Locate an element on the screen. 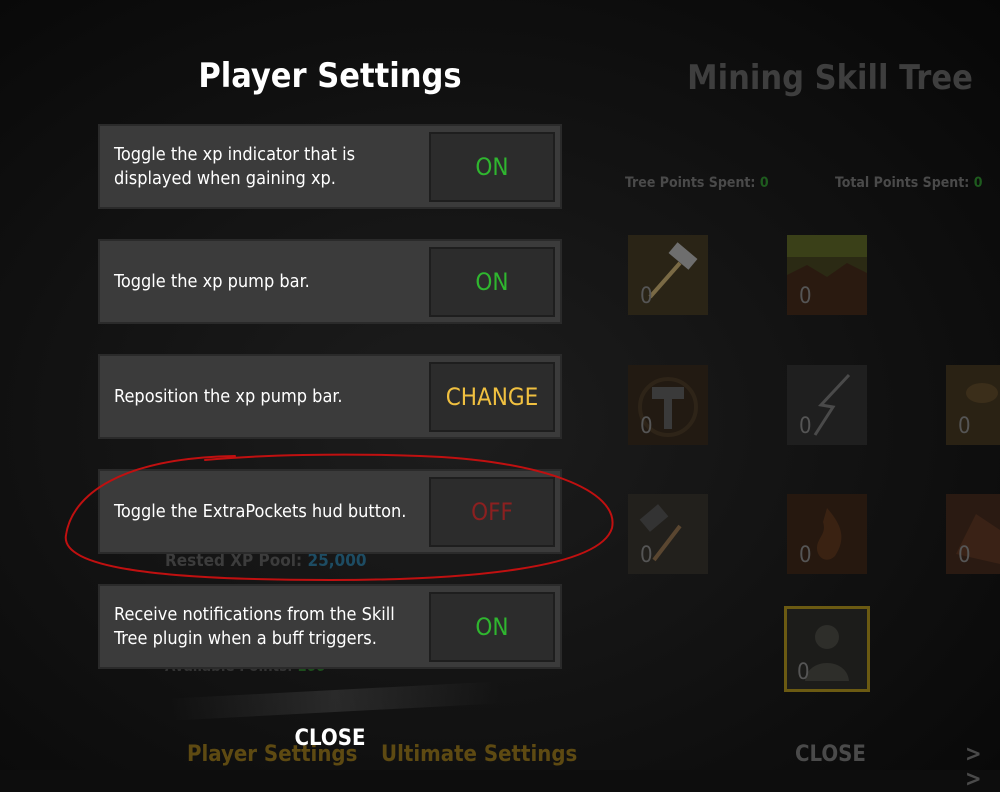  annotation-stroke is located at coordinates (339, 517).